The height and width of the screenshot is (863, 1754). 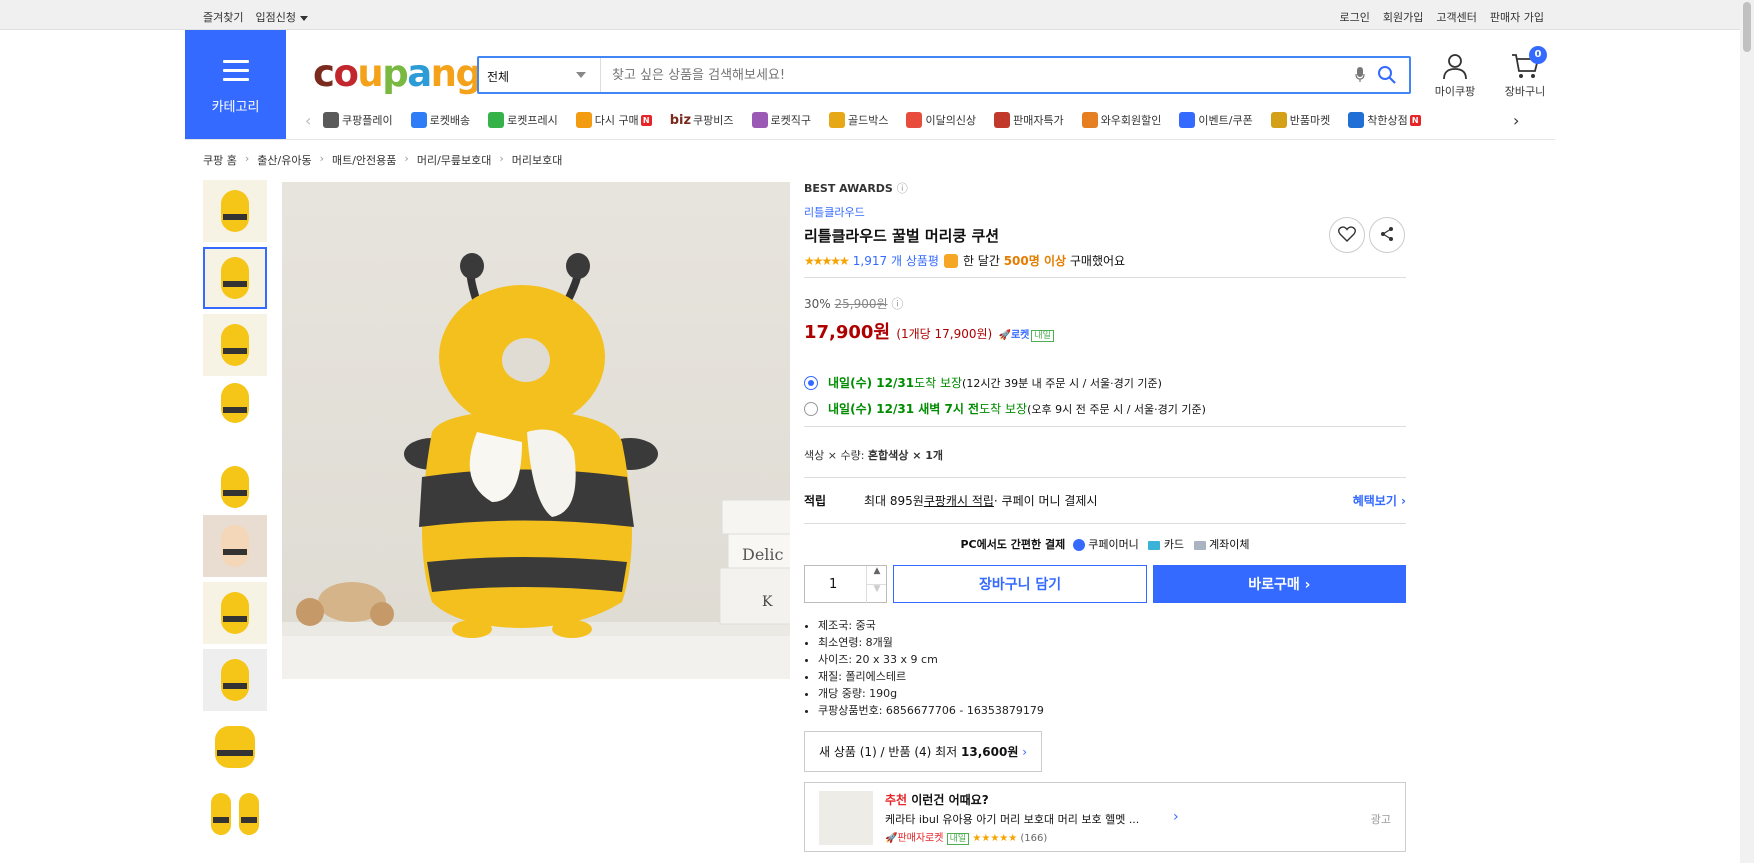 What do you see at coordinates (1216, 120) in the screenshot?
I see `nav-item: 이벤트/쿠폰` at bounding box center [1216, 120].